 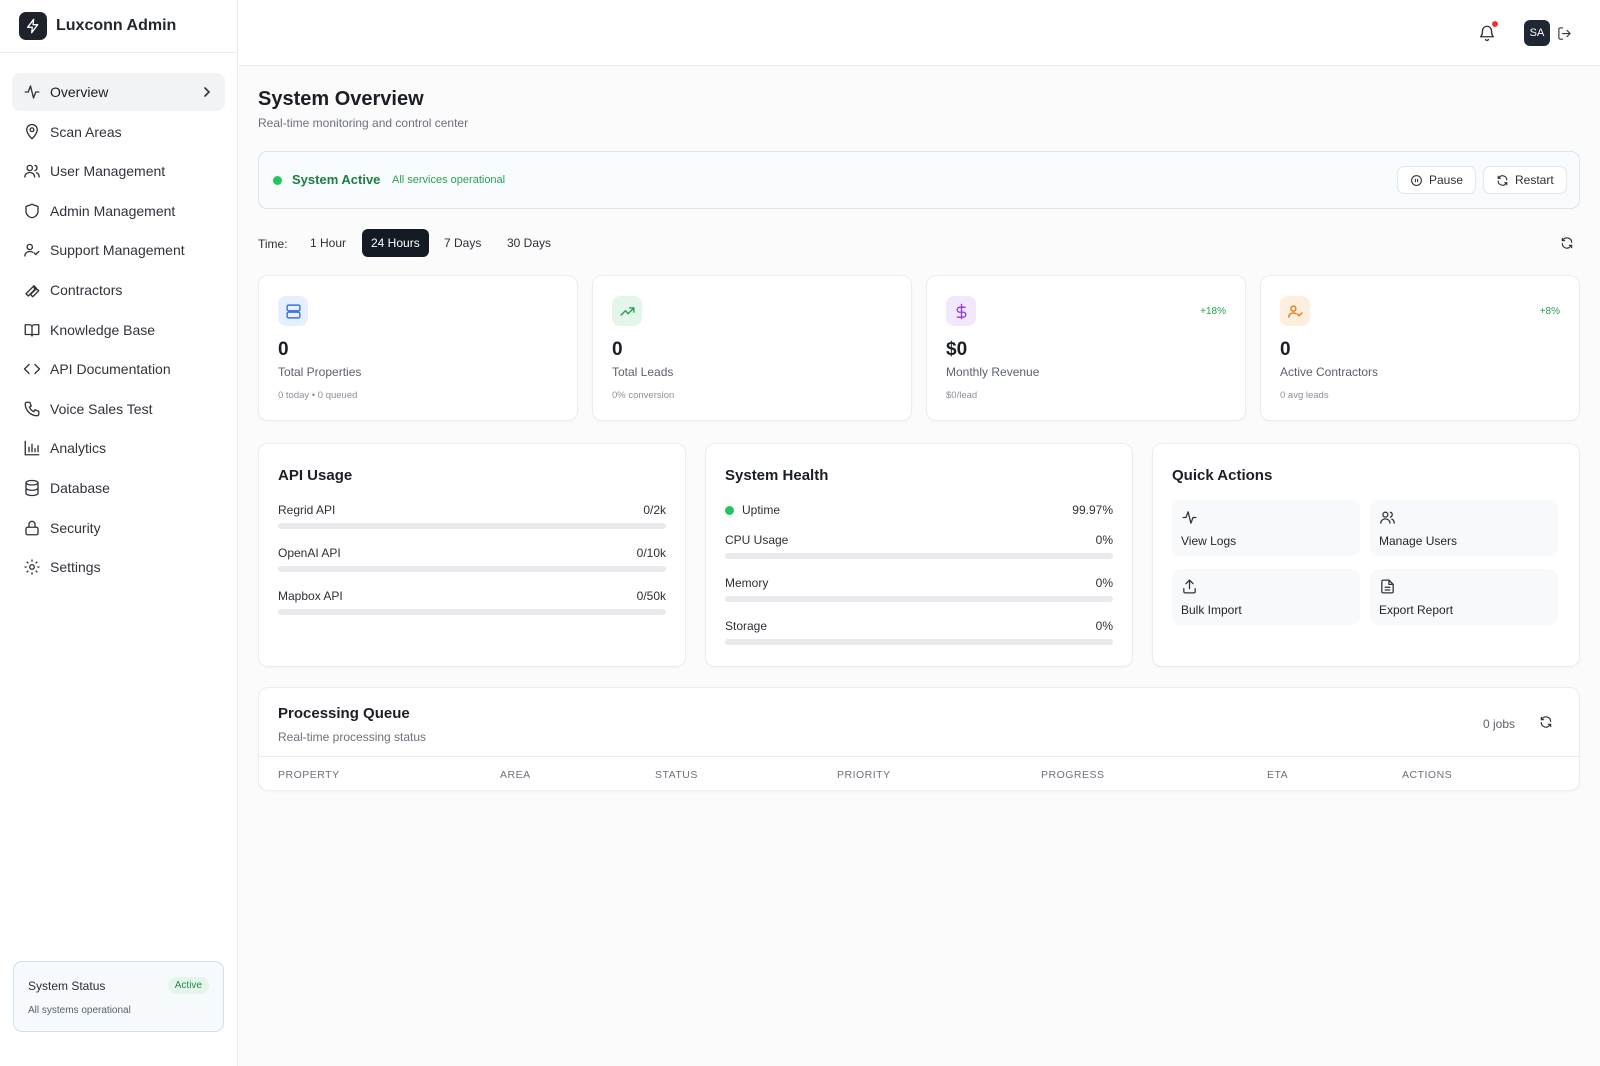 I want to click on server-icon, so click(x=293, y=311).